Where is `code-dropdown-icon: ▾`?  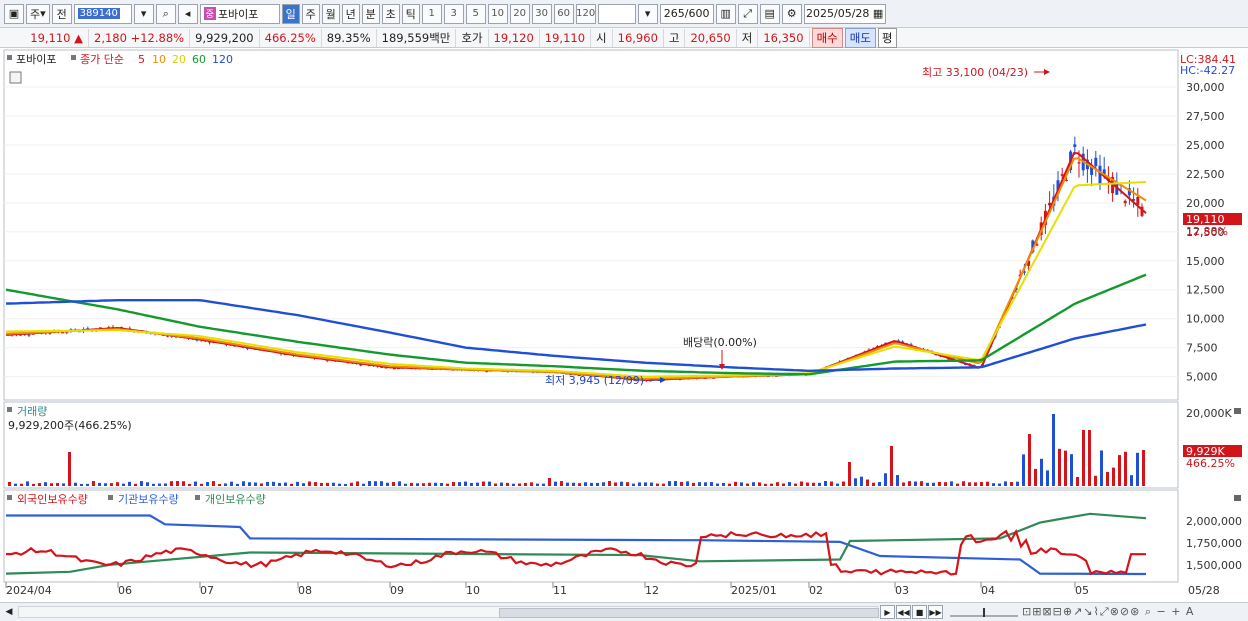
code-dropdown-icon: ▾ is located at coordinates (143, 13).